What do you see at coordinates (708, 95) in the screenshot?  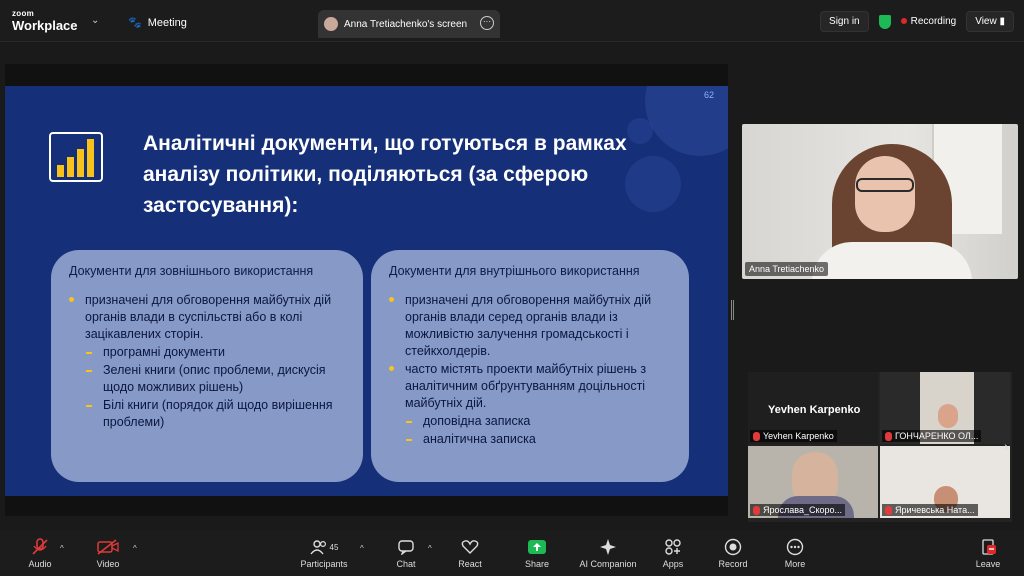 I see `slide-number: 62` at bounding box center [708, 95].